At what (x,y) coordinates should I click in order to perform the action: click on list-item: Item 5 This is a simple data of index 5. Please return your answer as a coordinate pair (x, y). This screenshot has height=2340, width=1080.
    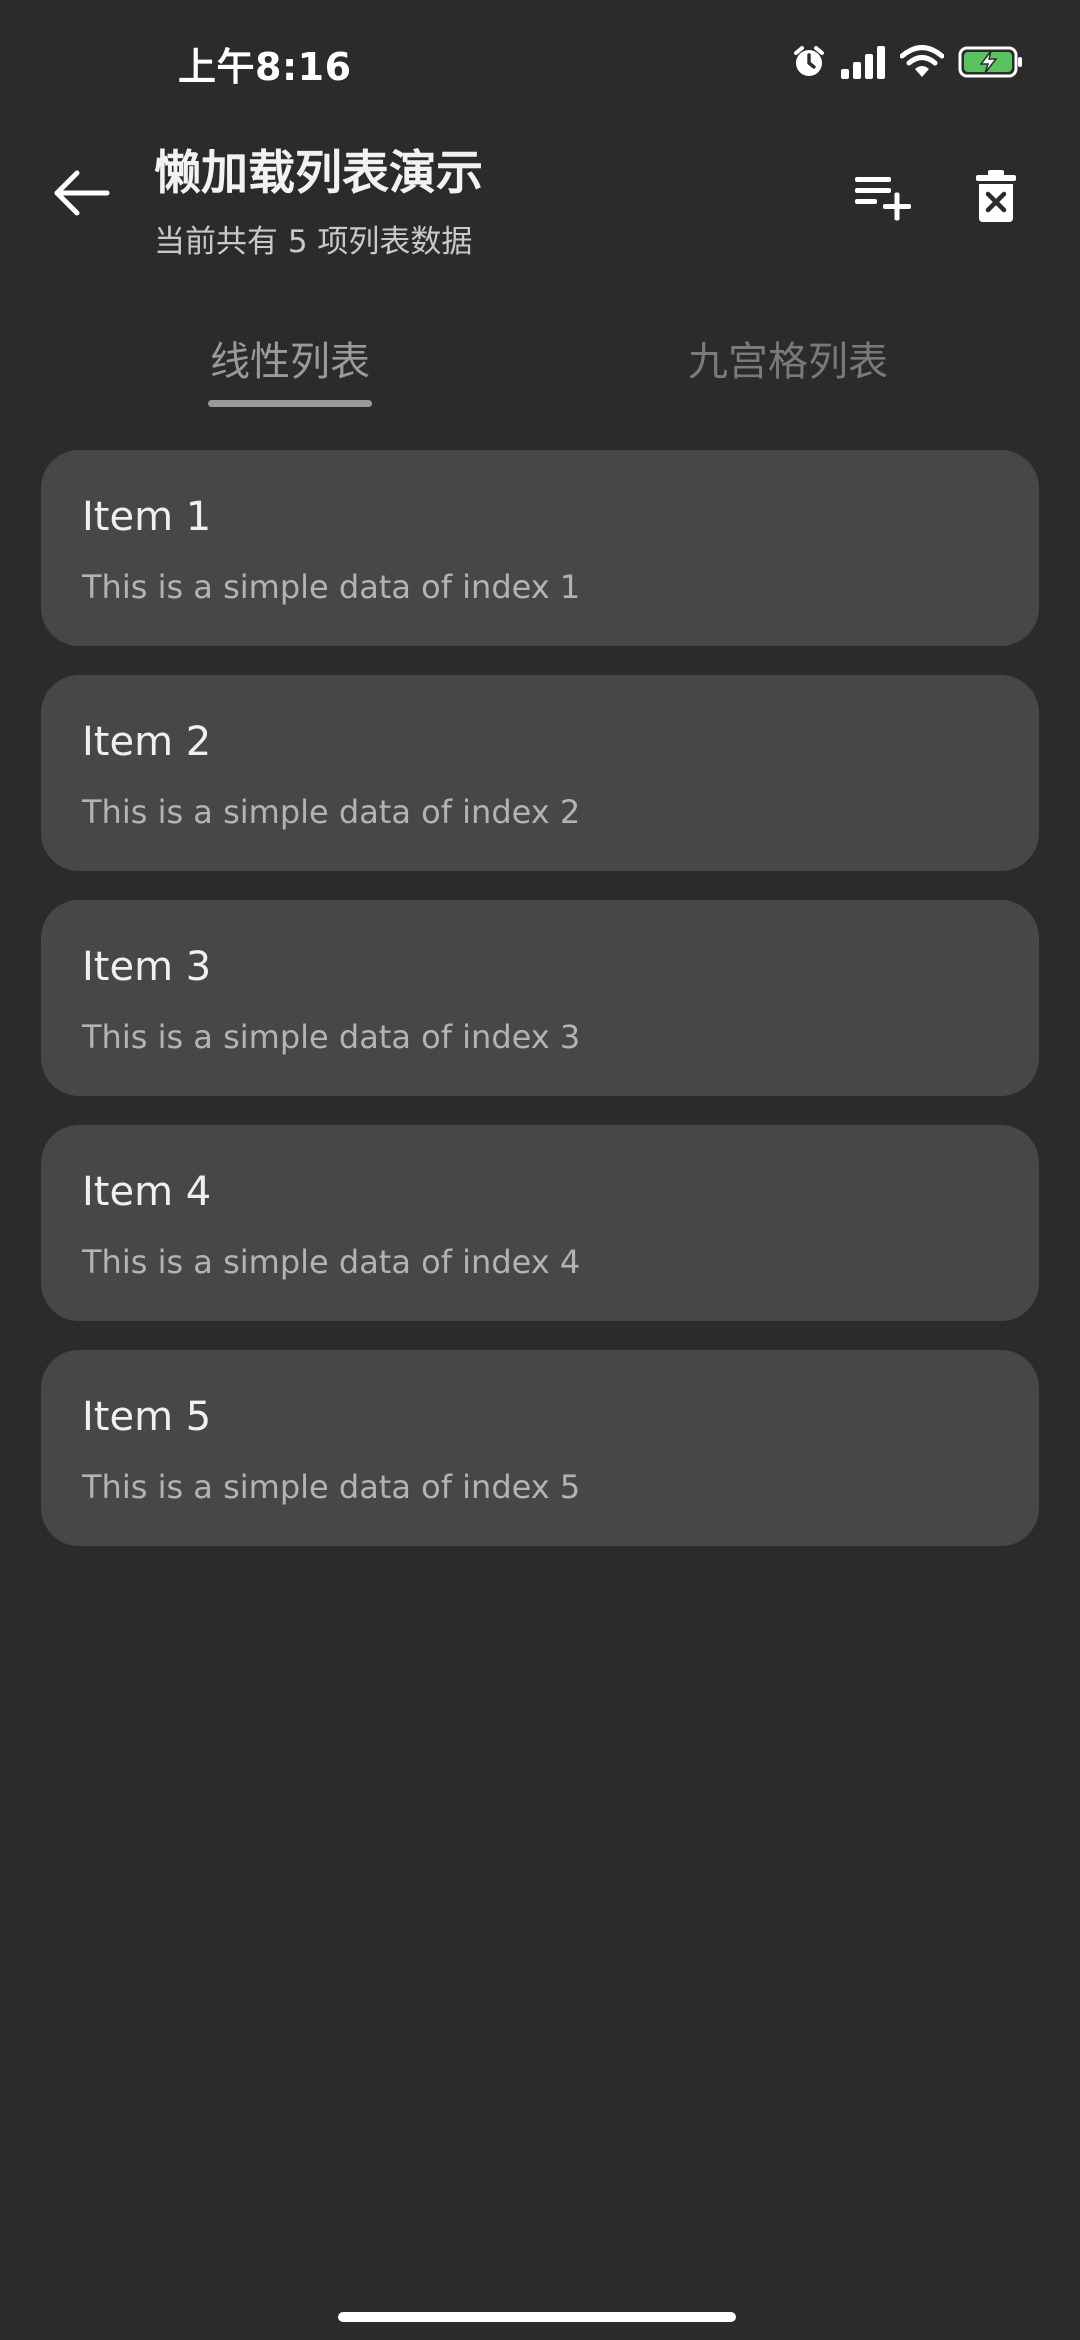
    Looking at the image, I should click on (540, 1448).